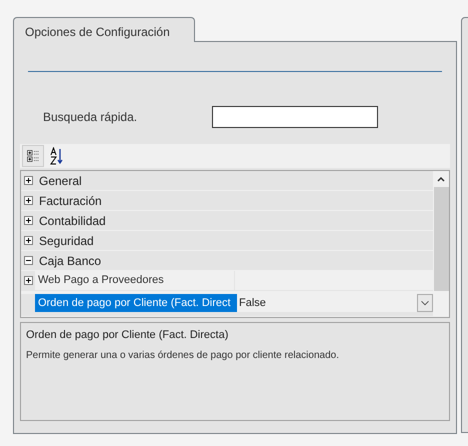 The width and height of the screenshot is (468, 446). What do you see at coordinates (70, 261) in the screenshot?
I see `category-label: Caja Banco` at bounding box center [70, 261].